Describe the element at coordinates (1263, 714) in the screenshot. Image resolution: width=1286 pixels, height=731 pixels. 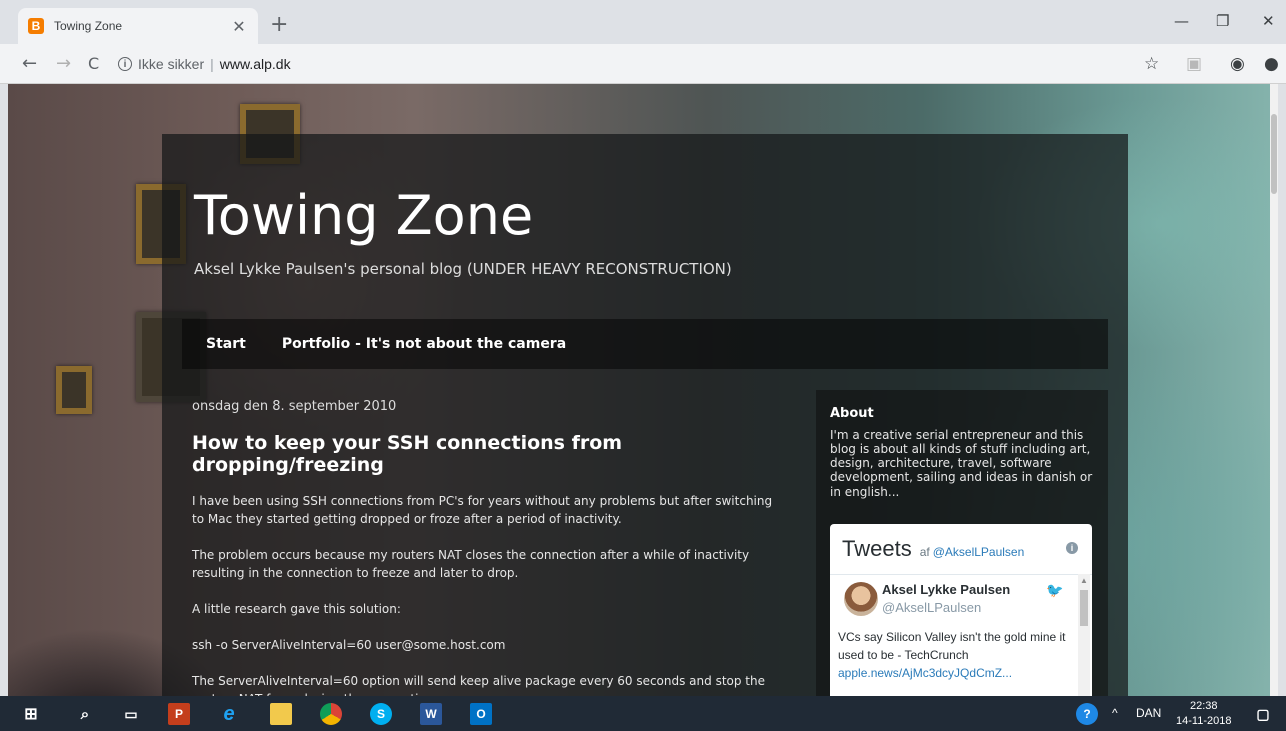
I see `notifications-icon: ▢` at that location.